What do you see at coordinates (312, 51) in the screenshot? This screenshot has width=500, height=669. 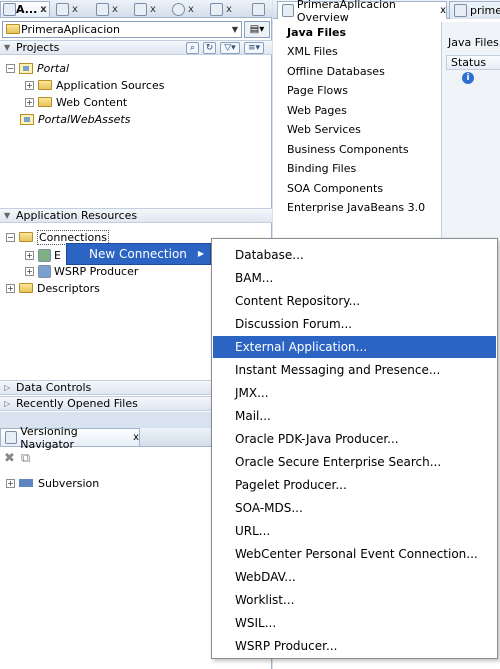 I see `category-xml-files: XML Files` at bounding box center [312, 51].